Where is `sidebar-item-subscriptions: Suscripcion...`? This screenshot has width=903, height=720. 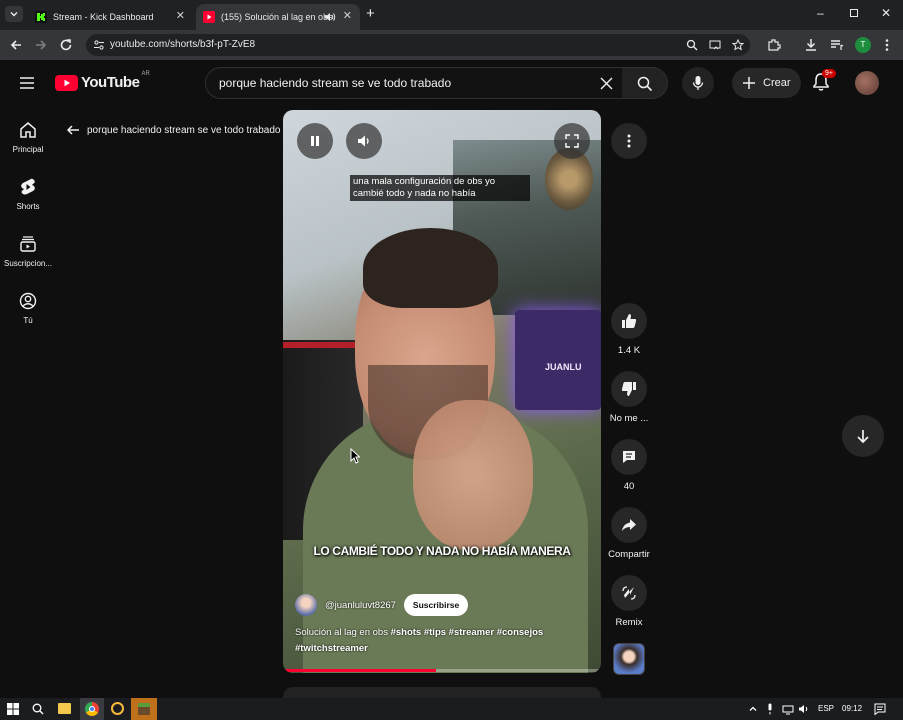
sidebar-item-subscriptions: Suscripcion... is located at coordinates (28, 251).